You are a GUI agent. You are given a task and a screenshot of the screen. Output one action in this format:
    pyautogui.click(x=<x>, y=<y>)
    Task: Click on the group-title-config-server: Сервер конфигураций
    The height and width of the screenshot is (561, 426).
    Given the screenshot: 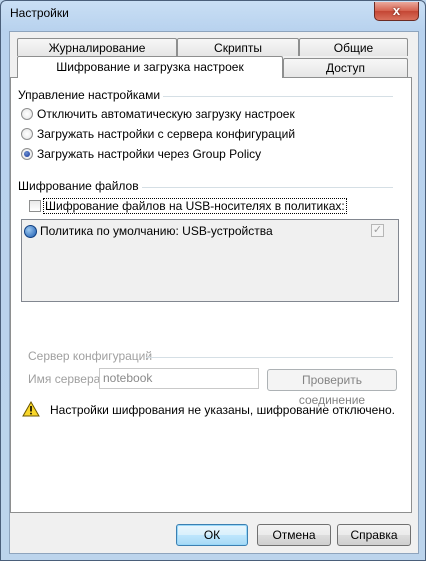 What is the action you would take?
    pyautogui.click(x=90, y=356)
    